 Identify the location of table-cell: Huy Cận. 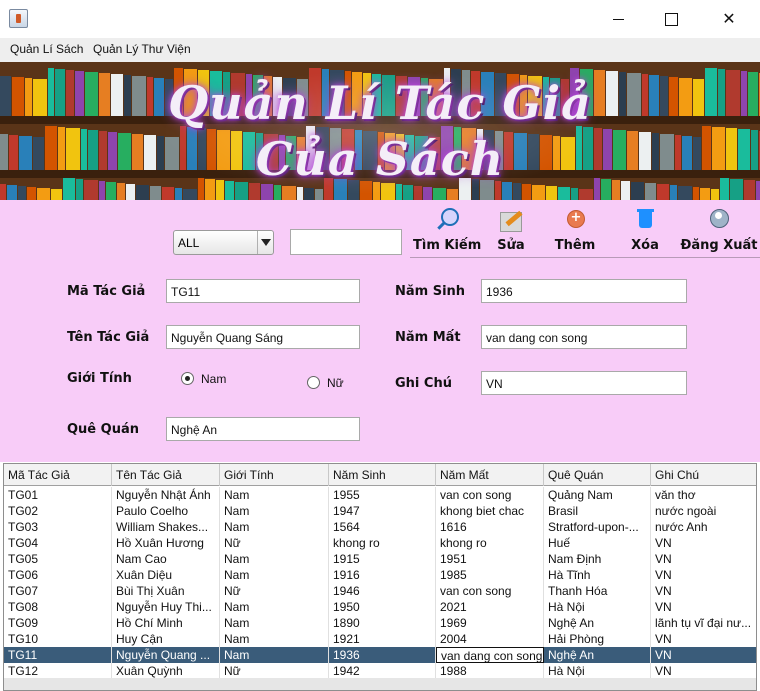
(166, 639).